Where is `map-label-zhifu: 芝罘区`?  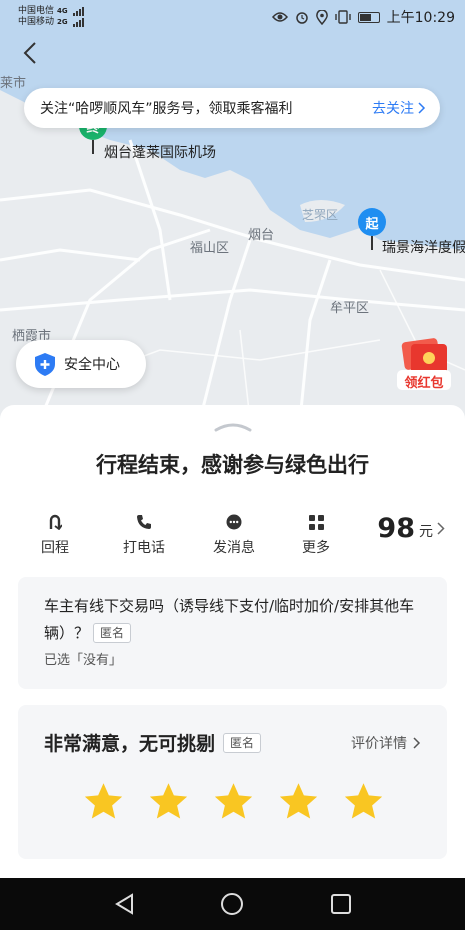 map-label-zhifu: 芝罘区 is located at coordinates (320, 215).